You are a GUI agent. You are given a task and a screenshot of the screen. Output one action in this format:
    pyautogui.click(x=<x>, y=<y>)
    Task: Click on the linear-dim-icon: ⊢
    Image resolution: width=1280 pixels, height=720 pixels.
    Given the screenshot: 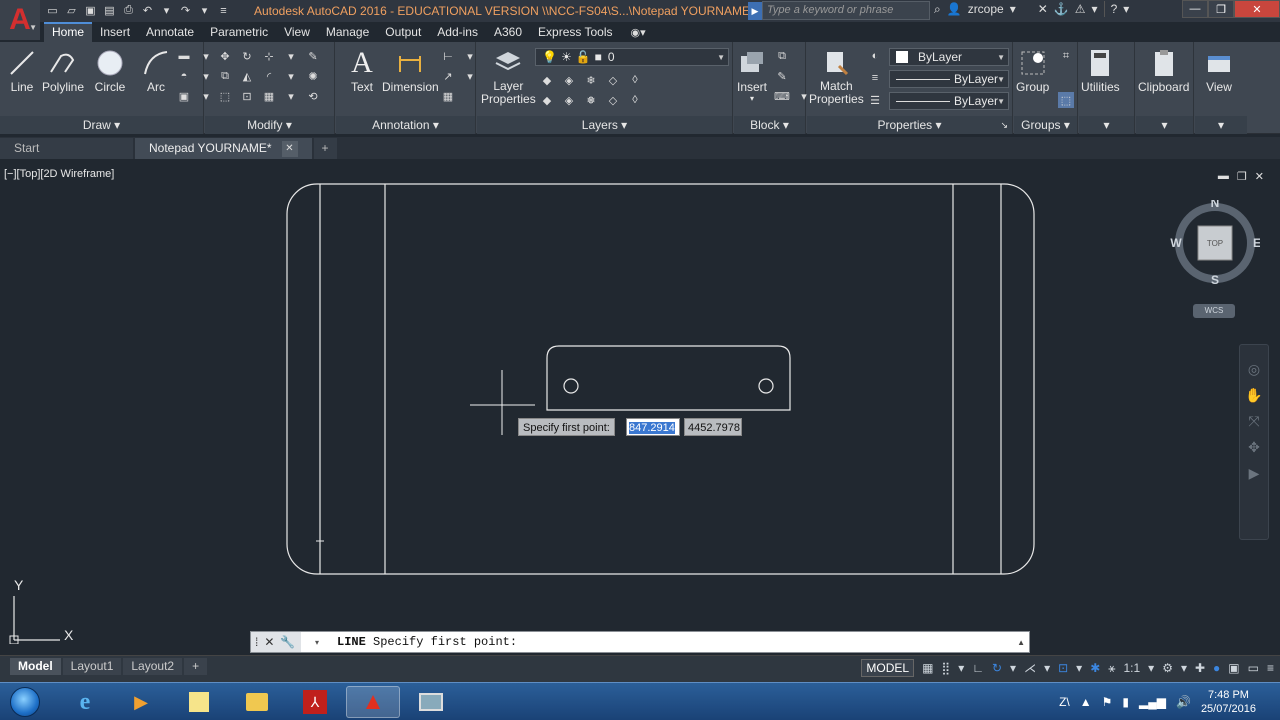 What is the action you would take?
    pyautogui.click(x=448, y=56)
    